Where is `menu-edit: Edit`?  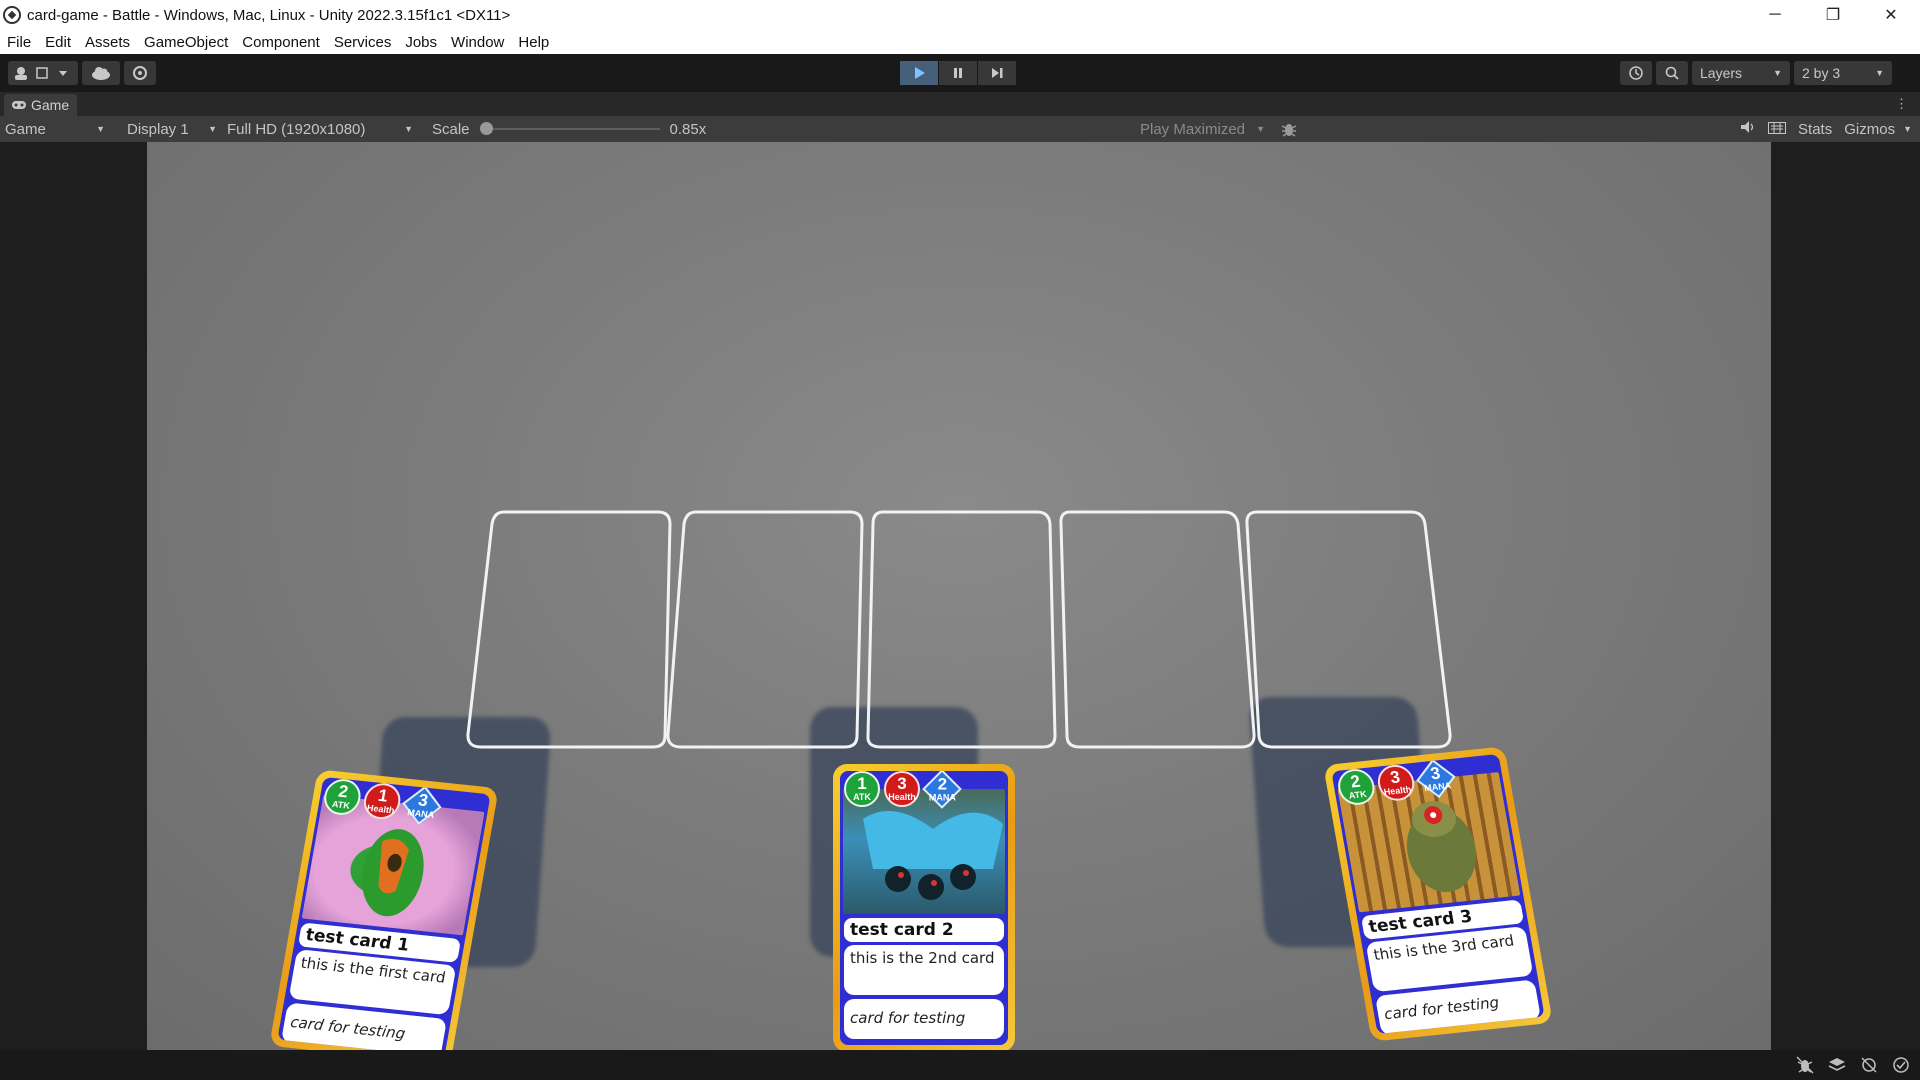
menu-edit: Edit is located at coordinates (58, 42).